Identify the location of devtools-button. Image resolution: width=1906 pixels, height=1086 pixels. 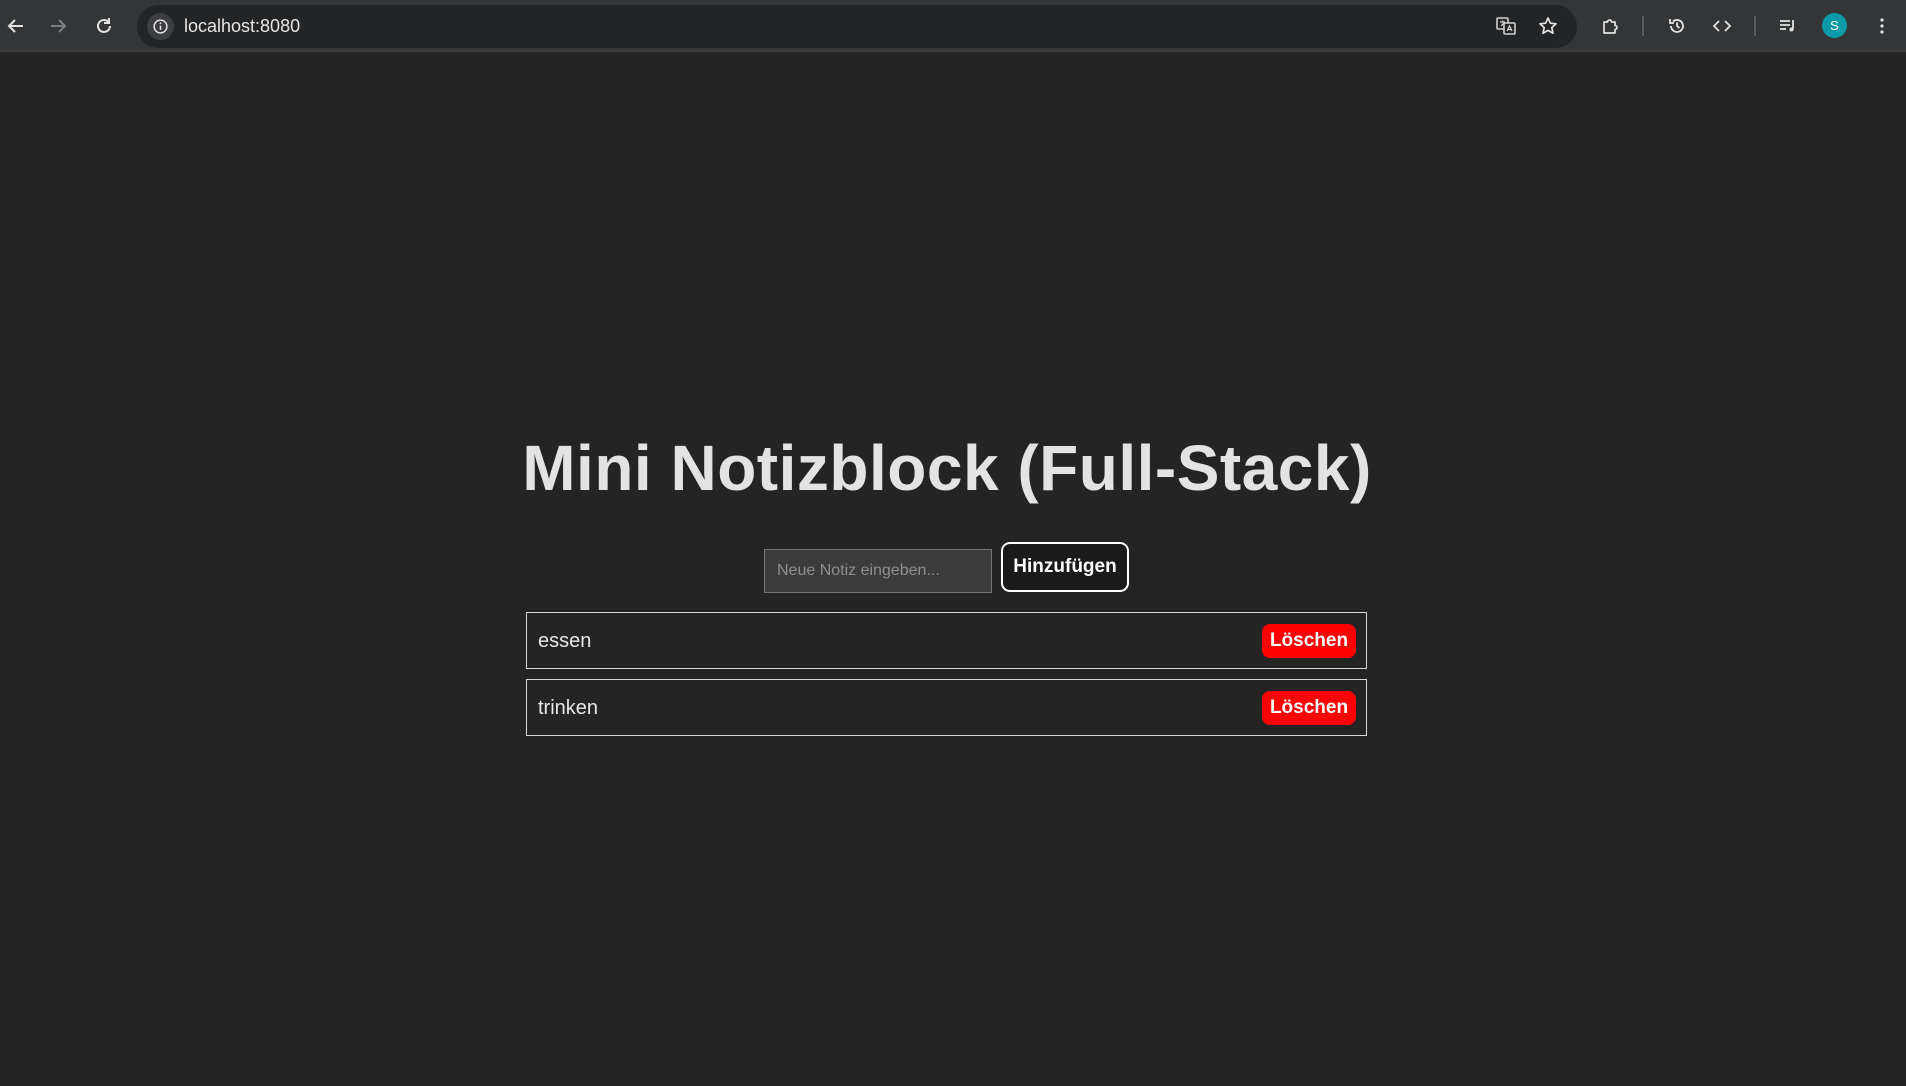
(1722, 26).